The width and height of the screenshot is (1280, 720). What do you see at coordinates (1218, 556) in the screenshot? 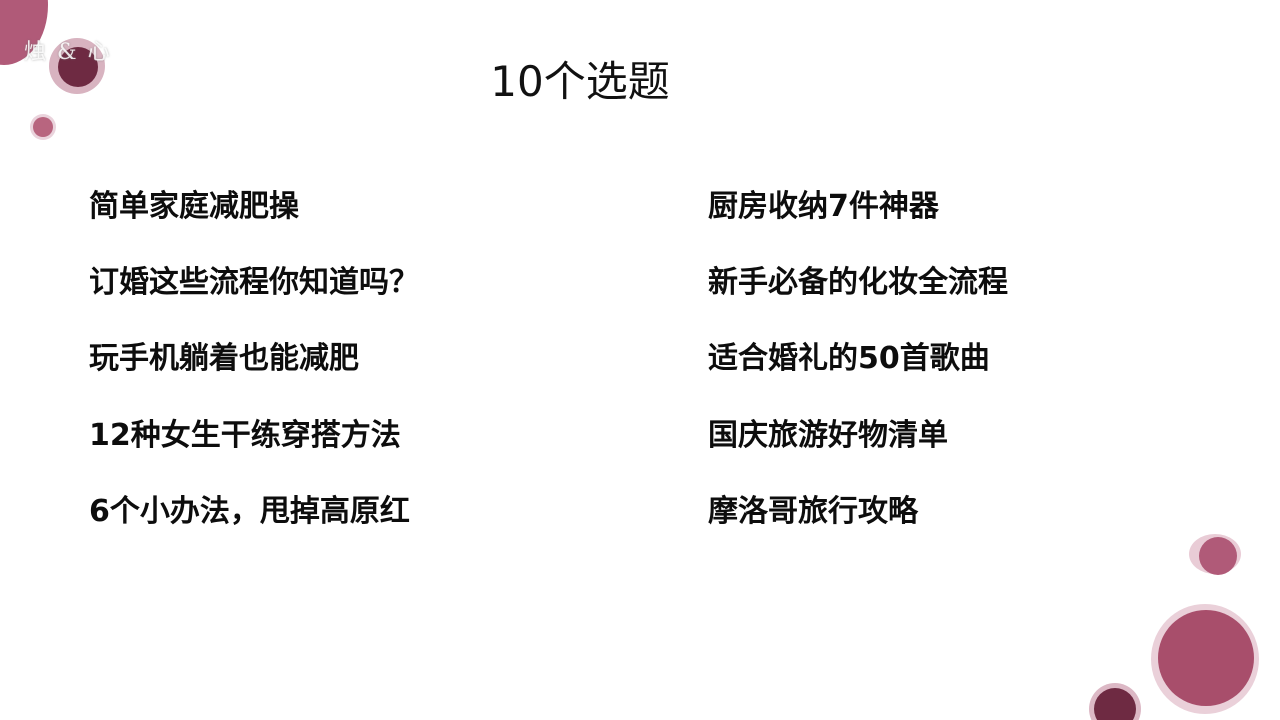
I see `decor-circle-right-mid` at bounding box center [1218, 556].